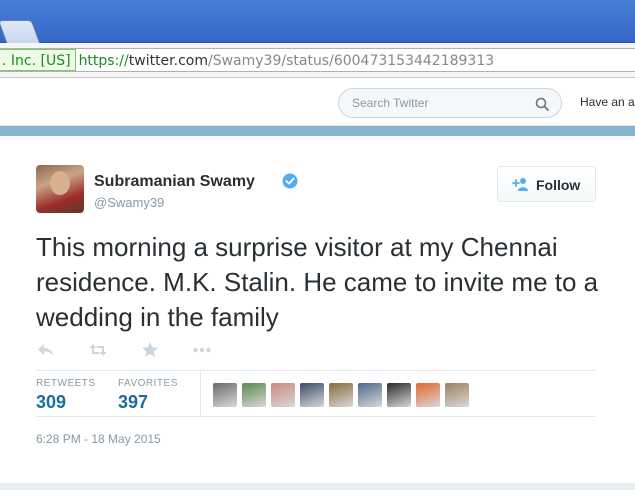  Describe the element at coordinates (558, 185) in the screenshot. I see `follow-label: Follow` at that location.